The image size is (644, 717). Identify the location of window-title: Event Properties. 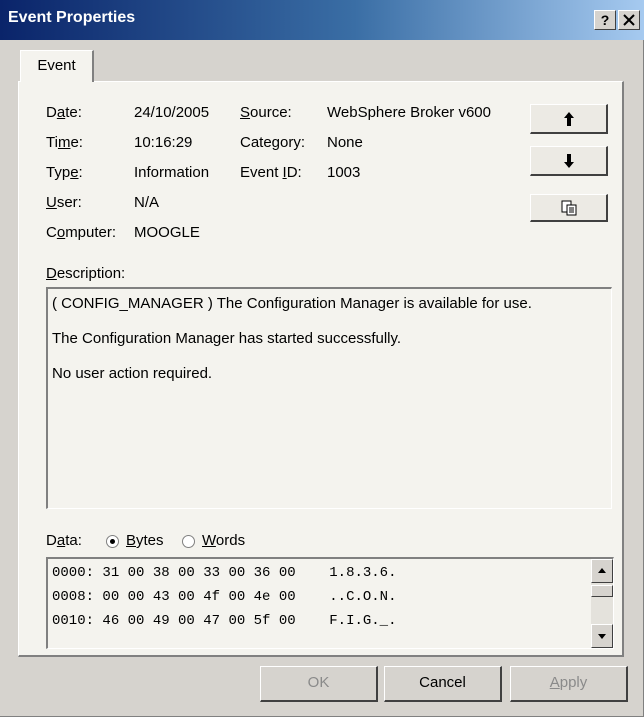
(72, 17).